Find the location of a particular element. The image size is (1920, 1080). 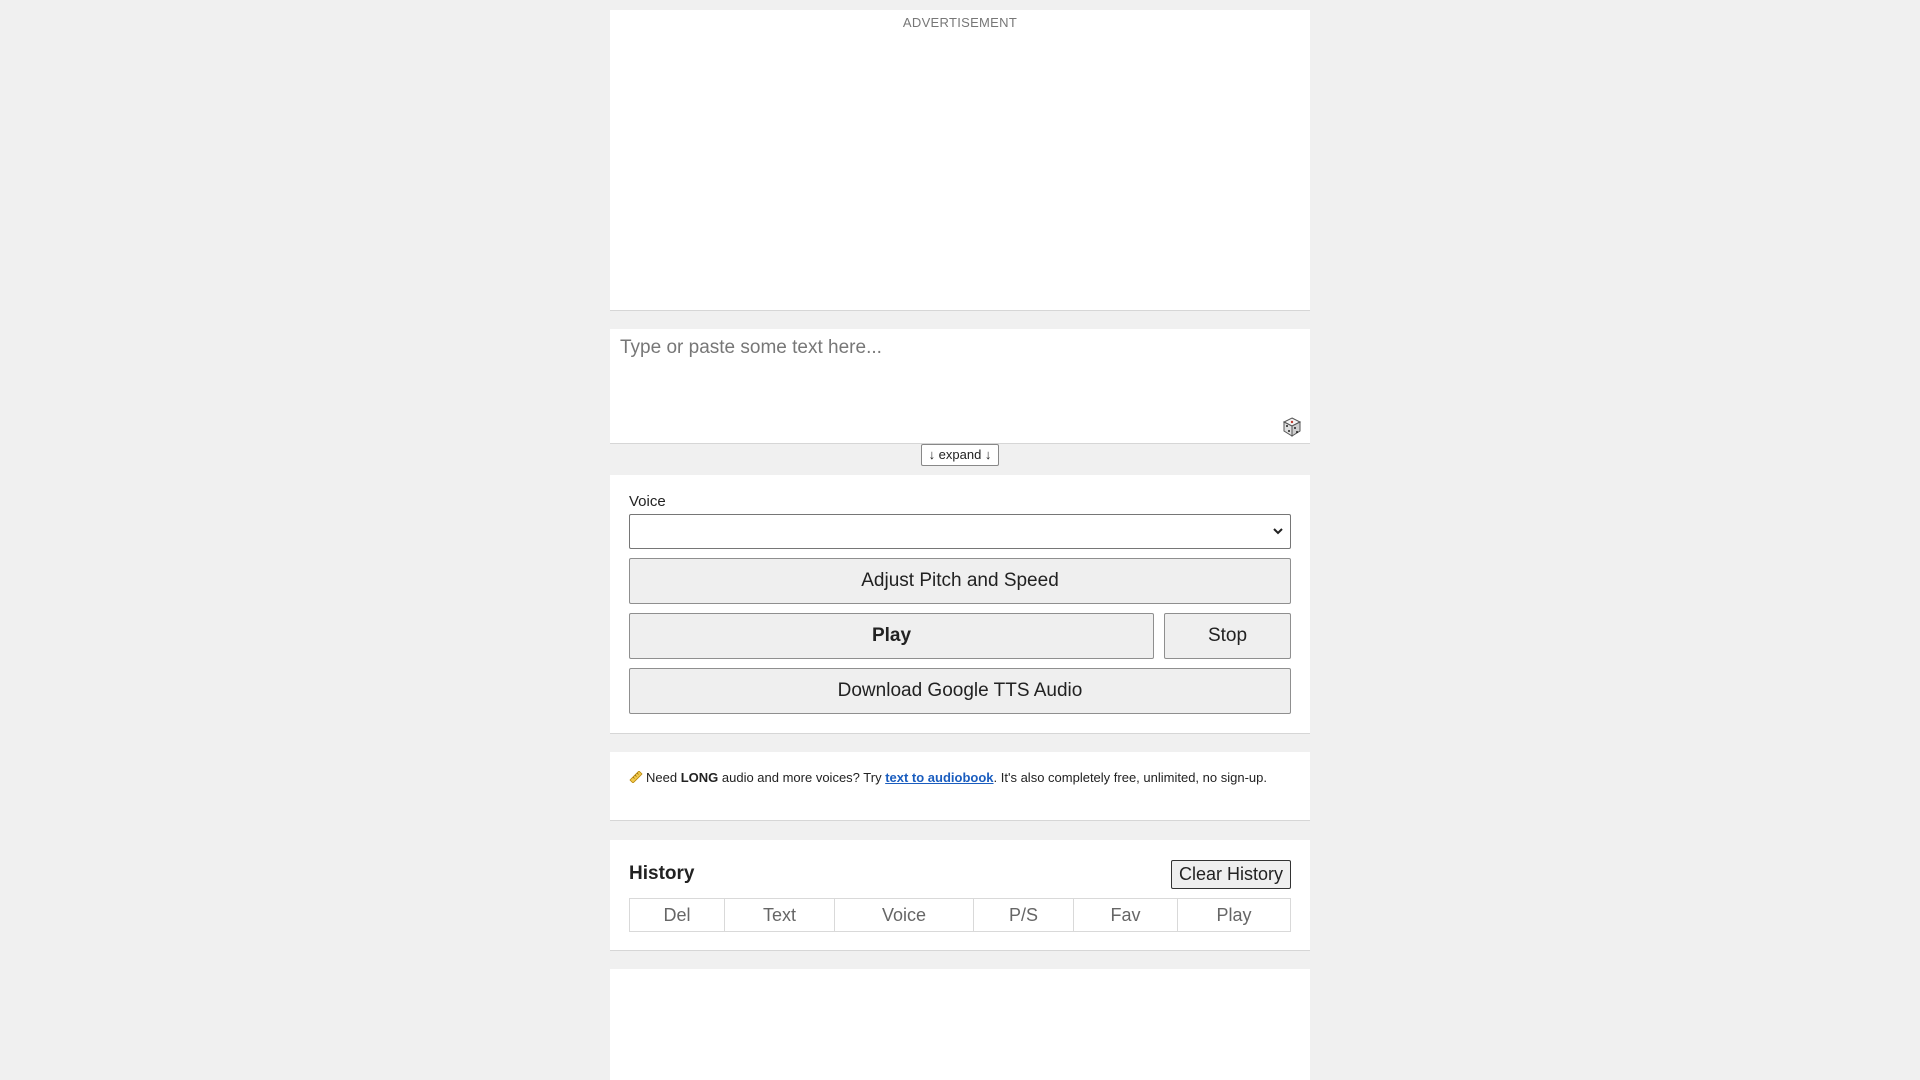

column-header-play: Play is located at coordinates (1234, 915).